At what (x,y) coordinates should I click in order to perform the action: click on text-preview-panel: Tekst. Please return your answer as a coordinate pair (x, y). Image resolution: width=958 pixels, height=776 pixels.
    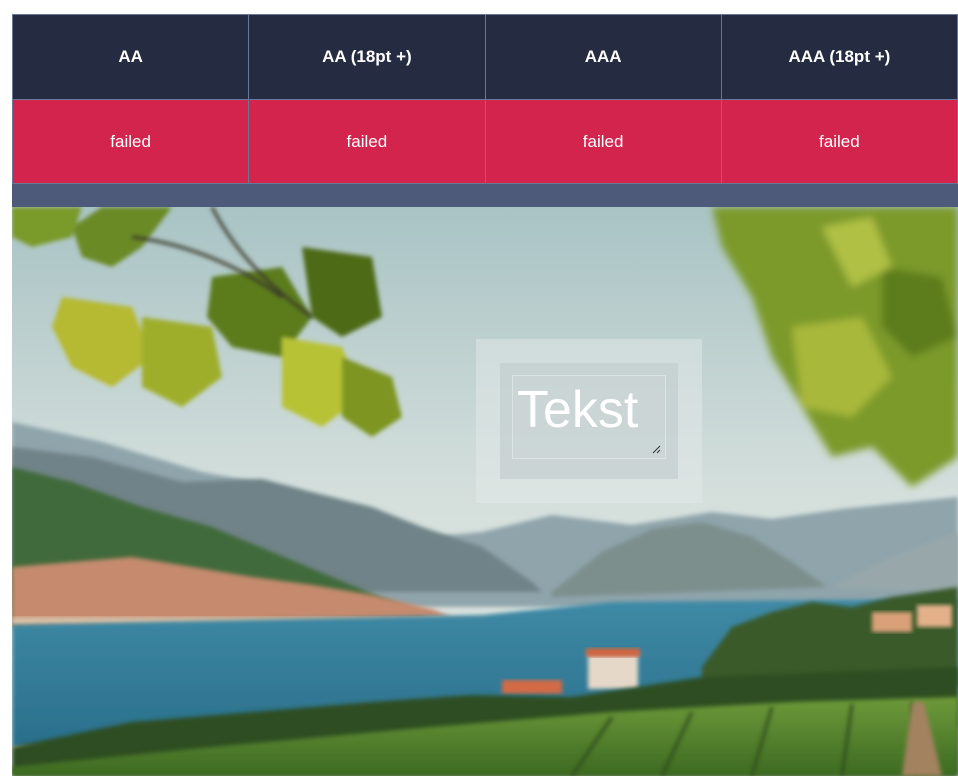
    Looking at the image, I should click on (589, 421).